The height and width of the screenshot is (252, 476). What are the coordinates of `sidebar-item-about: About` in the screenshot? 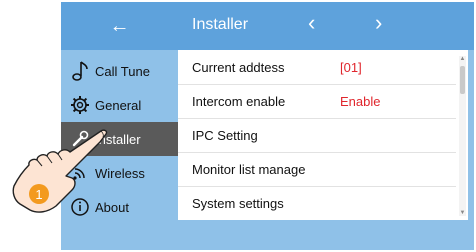 It's located at (119, 207).